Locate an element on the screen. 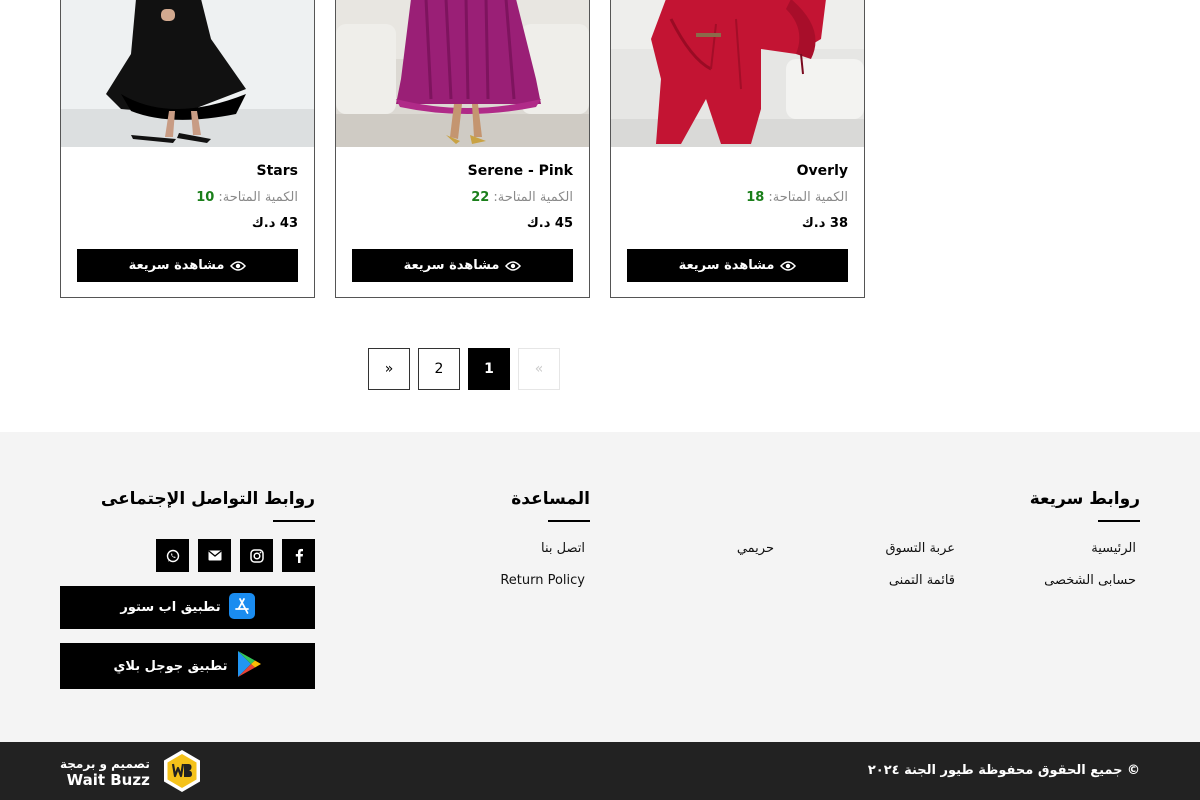  stock-quantity: 18 is located at coordinates (755, 197).